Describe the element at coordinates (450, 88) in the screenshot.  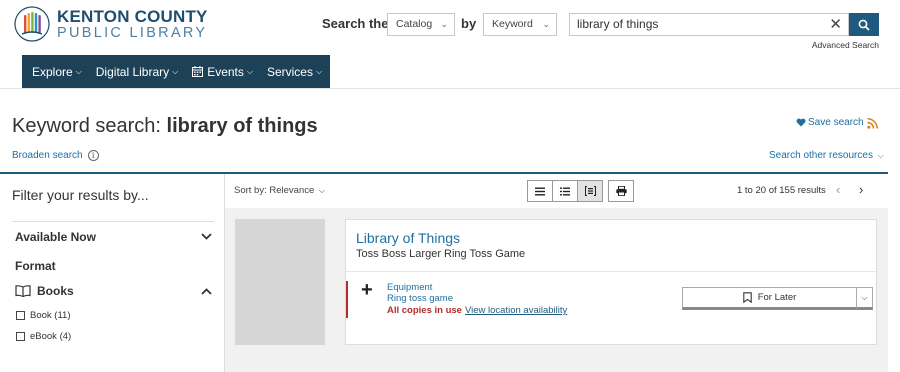
I see `header-divider` at that location.